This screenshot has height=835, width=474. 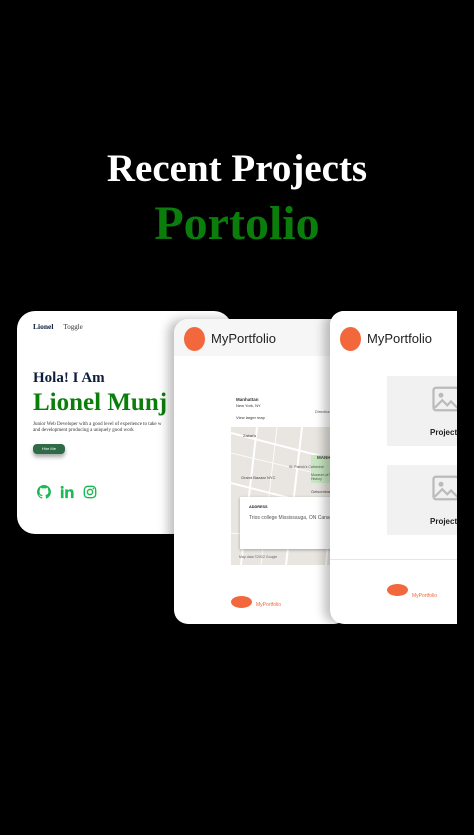 What do you see at coordinates (237, 168) in the screenshot?
I see `section-title: Recent Projects` at bounding box center [237, 168].